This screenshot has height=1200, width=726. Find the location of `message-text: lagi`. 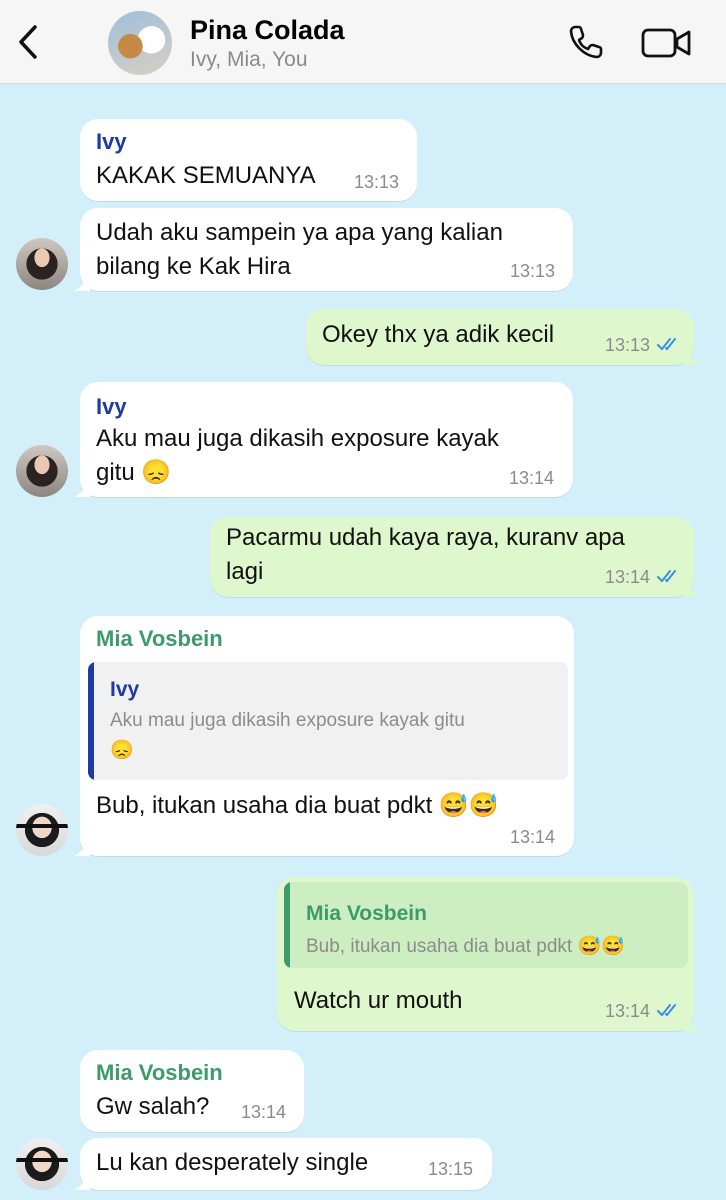

message-text: lagi is located at coordinates (245, 571).